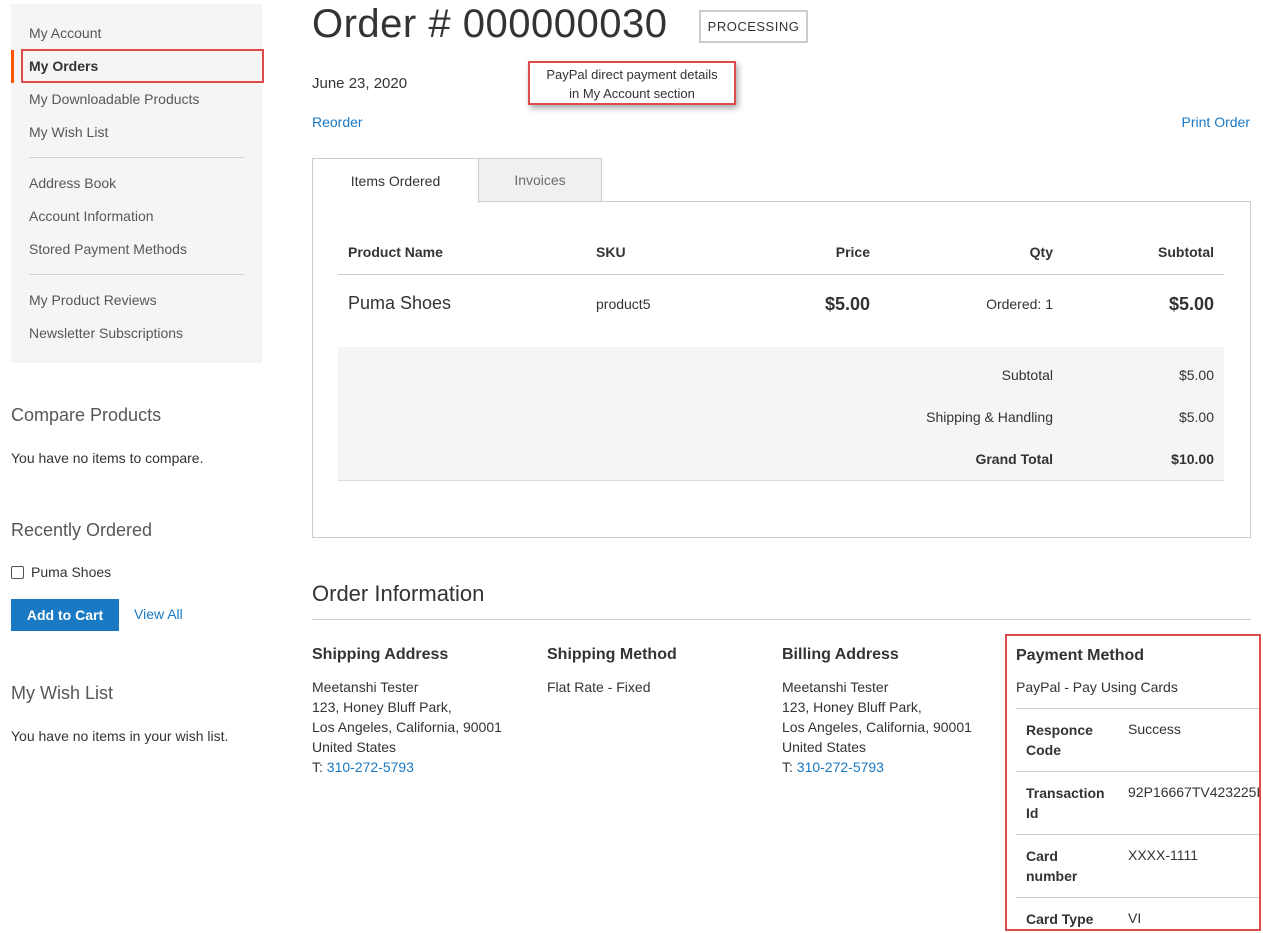 Image resolution: width=1263 pixels, height=933 pixels. Describe the element at coordinates (632, 93) in the screenshot. I see `callout-line-2: in My Account section` at that location.